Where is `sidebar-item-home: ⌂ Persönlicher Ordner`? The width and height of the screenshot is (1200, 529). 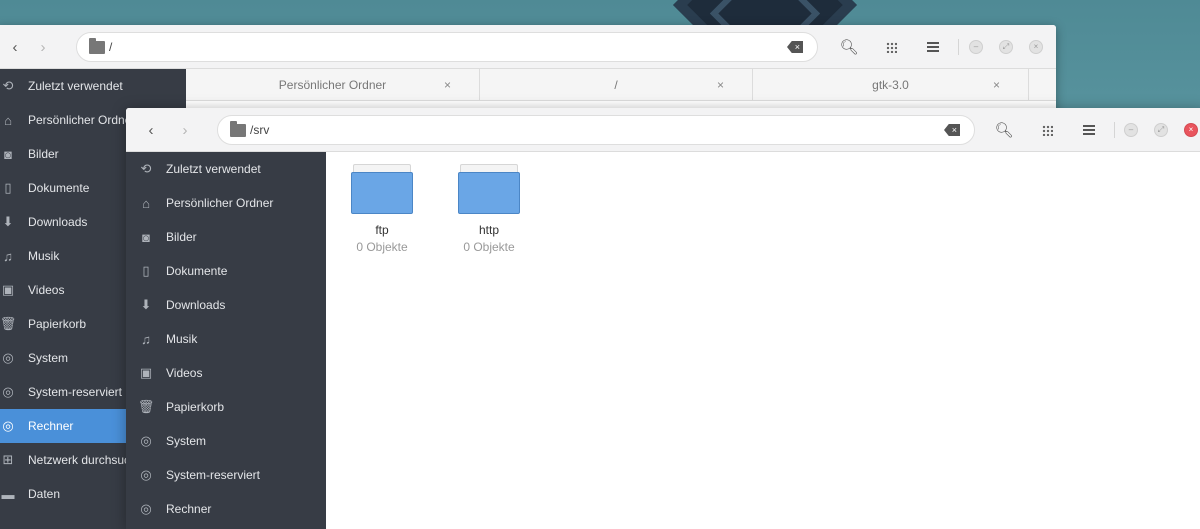 sidebar-item-home: ⌂ Persönlicher Ordner is located at coordinates (226, 203).